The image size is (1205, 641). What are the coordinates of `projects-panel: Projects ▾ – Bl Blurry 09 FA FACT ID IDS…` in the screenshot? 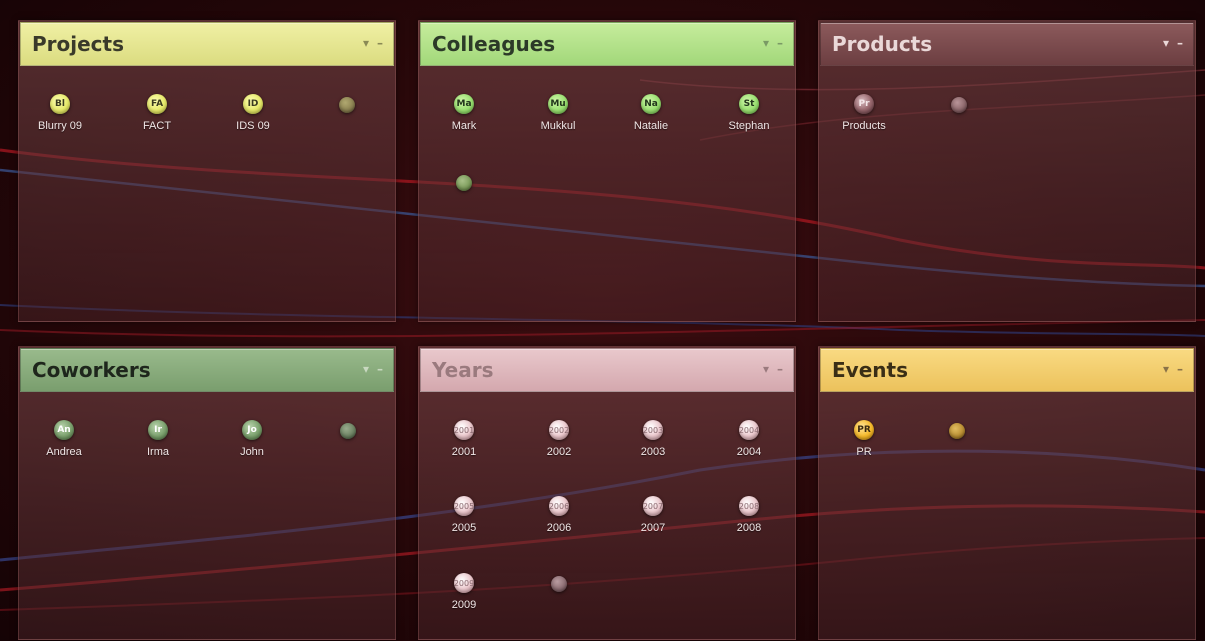 It's located at (207, 171).